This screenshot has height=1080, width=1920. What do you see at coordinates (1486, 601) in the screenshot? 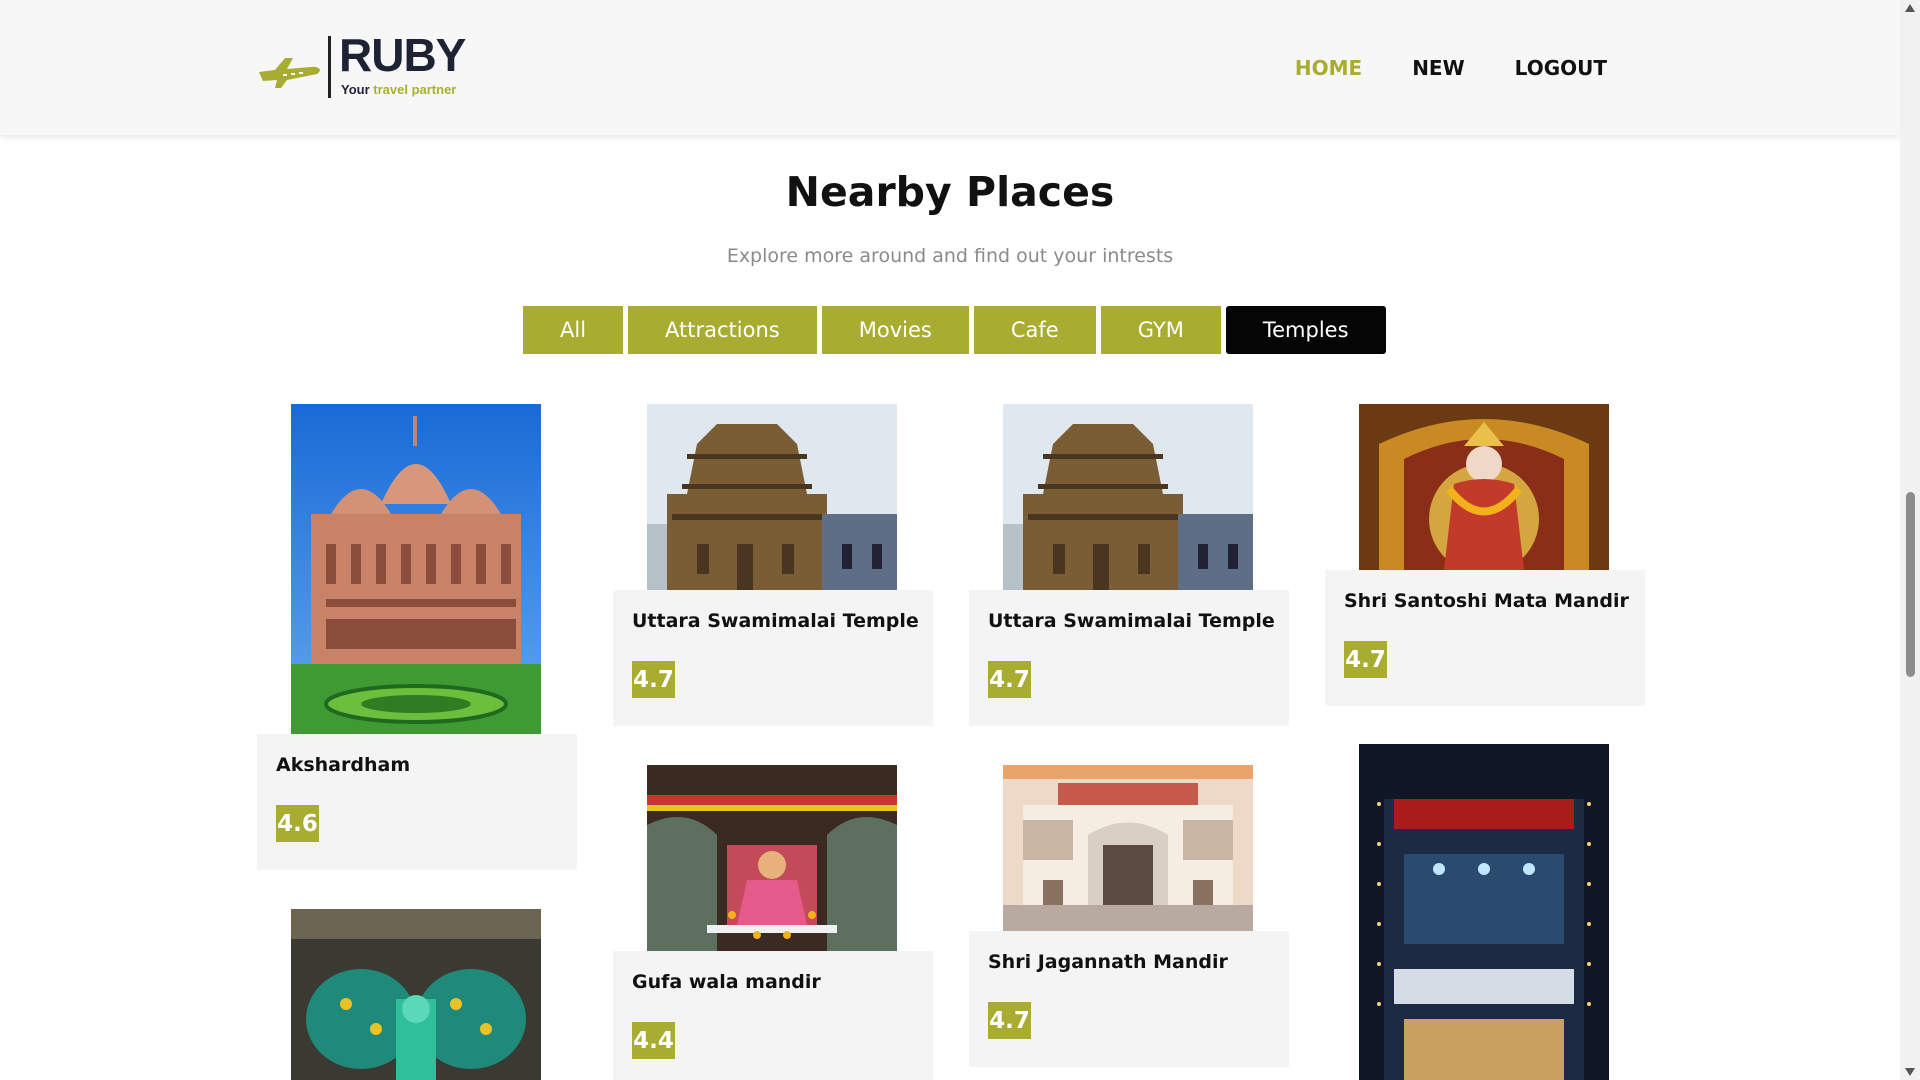
I see `place-name: Shri Santoshi Mata Mandir` at bounding box center [1486, 601].